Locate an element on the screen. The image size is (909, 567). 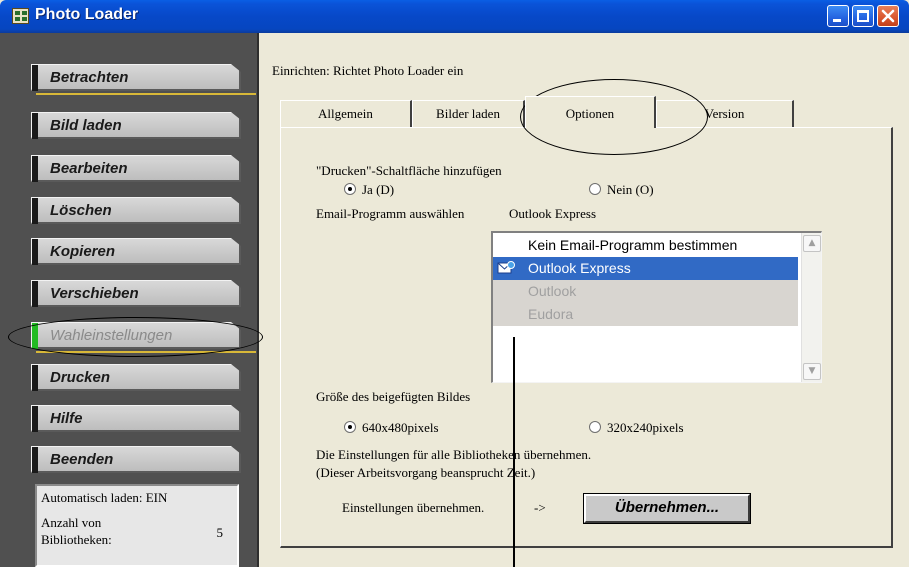
radio-yes-label: Ja (D) is located at coordinates (378, 189).